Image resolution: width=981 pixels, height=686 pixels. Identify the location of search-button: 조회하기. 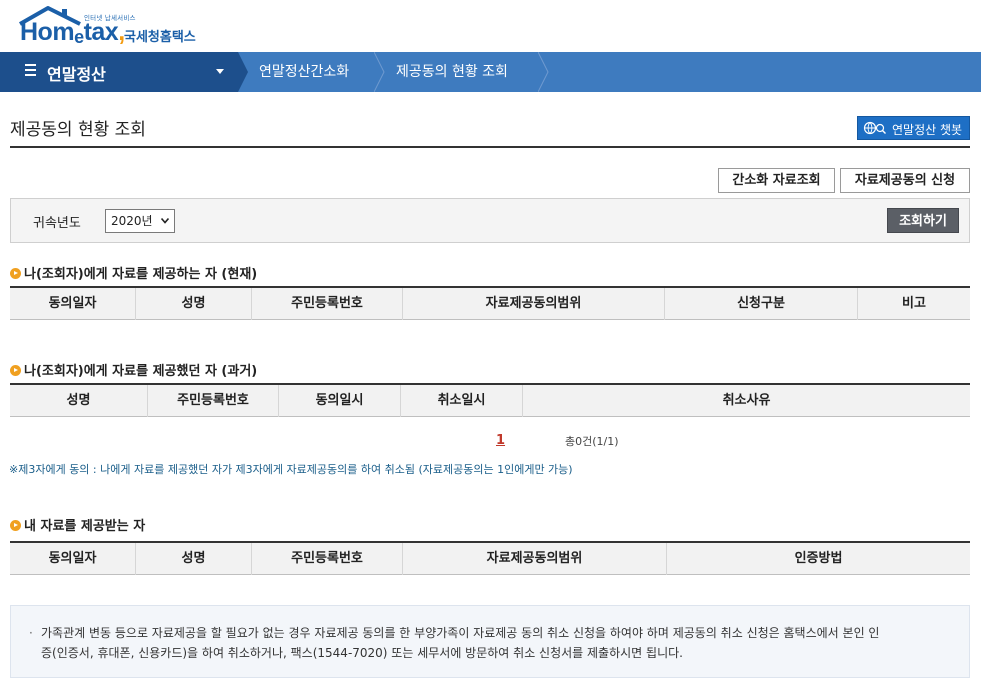
(923, 220).